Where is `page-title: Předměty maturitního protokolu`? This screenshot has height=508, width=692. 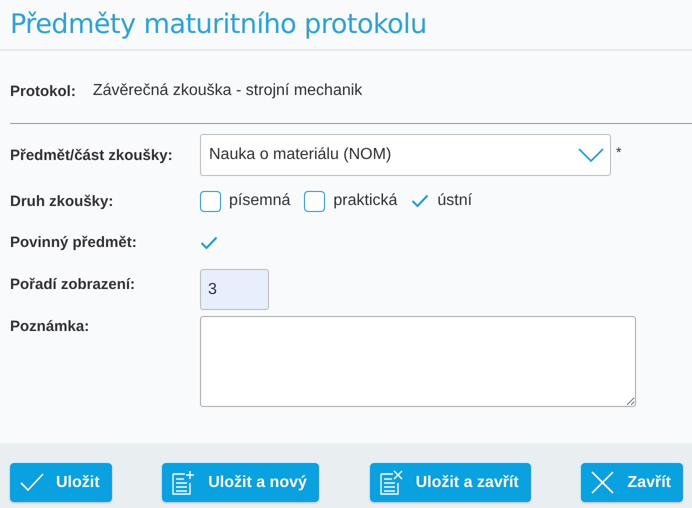 page-title: Předměty maturitního protokolu is located at coordinates (218, 24).